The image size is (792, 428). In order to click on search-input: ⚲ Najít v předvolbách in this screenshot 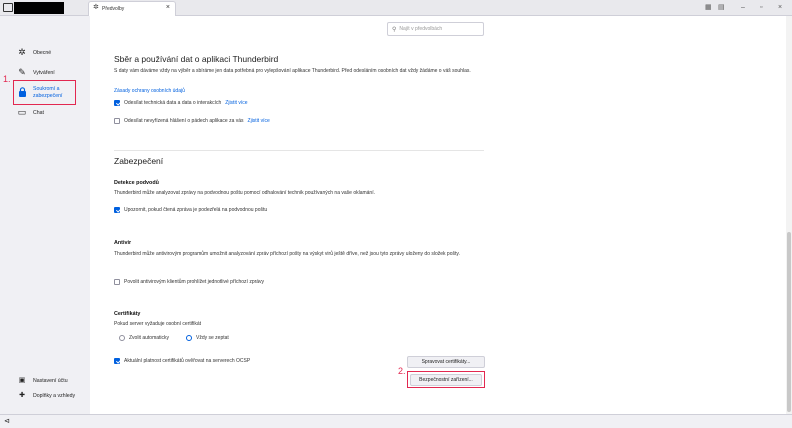, I will do `click(435, 29)`.